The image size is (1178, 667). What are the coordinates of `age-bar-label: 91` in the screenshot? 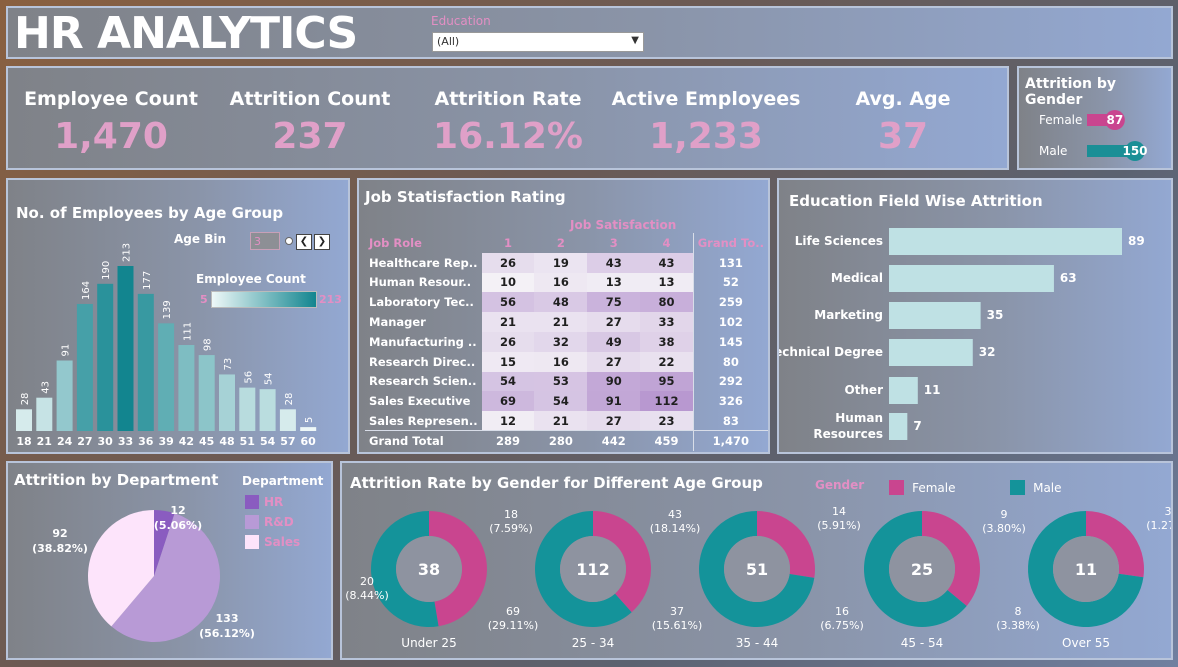 It's located at (66, 350).